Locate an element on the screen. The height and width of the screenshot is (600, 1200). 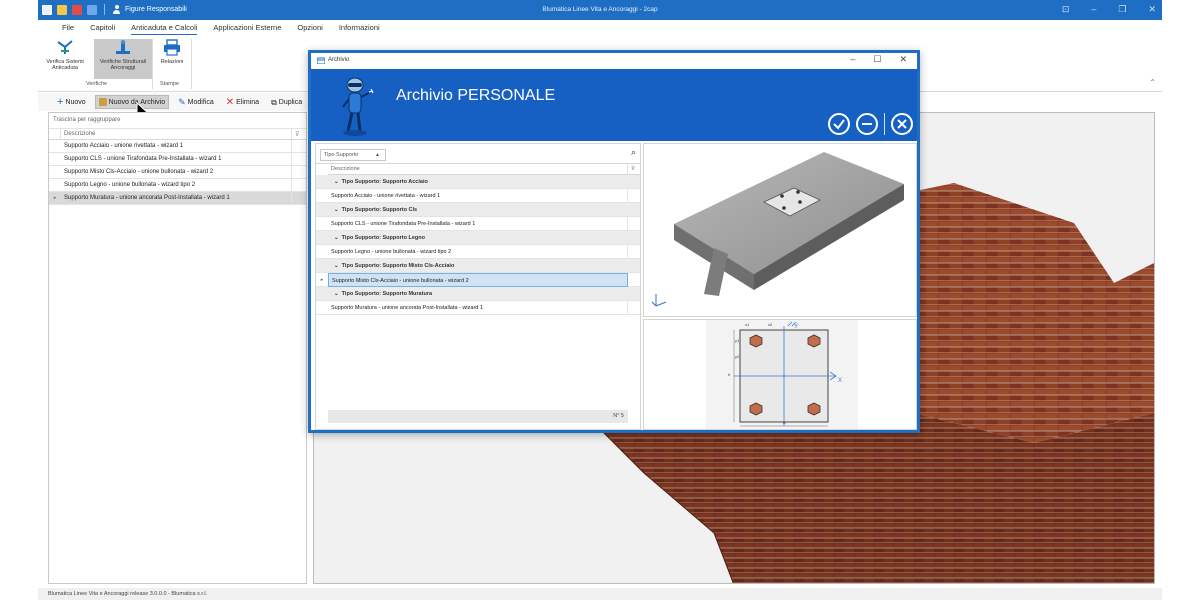
fall-arrest-icon is located at coordinates (65, 47).